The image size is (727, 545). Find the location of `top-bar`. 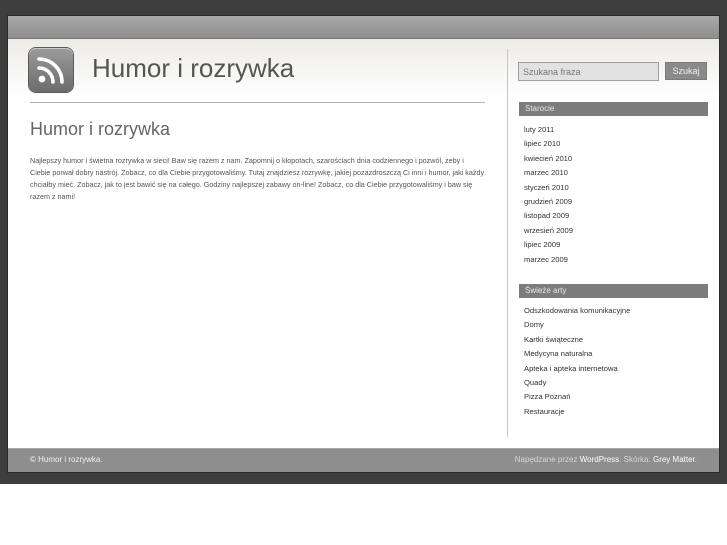

top-bar is located at coordinates (363, 27).